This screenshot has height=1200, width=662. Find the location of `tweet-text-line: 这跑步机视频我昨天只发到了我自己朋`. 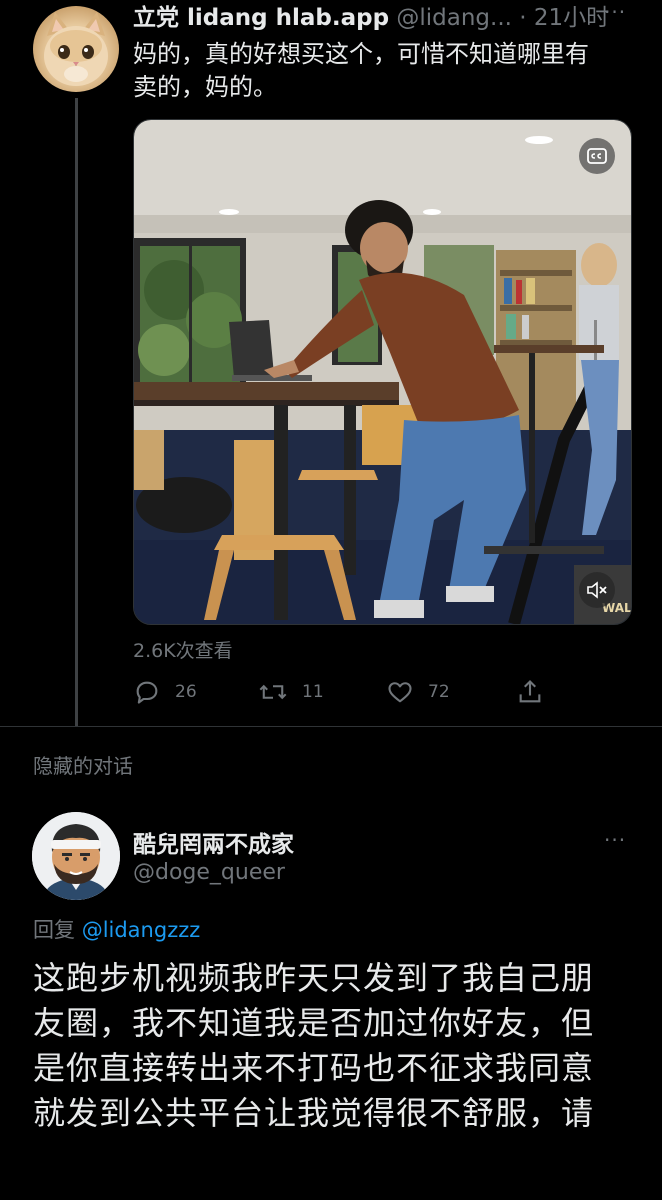

tweet-text-line: 这跑步机视频我昨天只发到了我自己朋 is located at coordinates (314, 978).